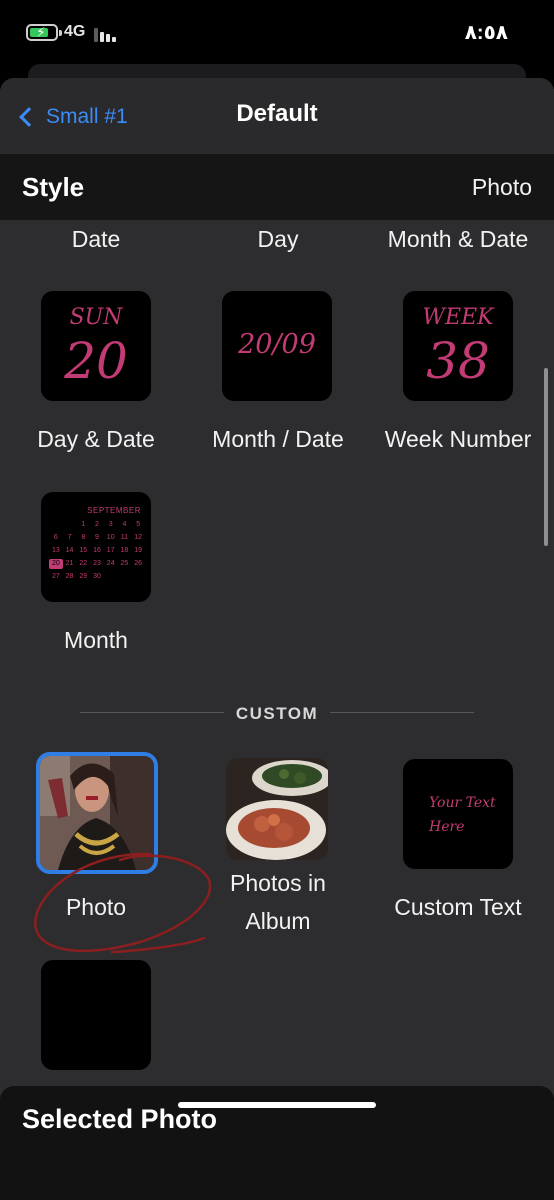  Describe the element at coordinates (278, 239) in the screenshot. I see `style-option-day: Day` at that location.